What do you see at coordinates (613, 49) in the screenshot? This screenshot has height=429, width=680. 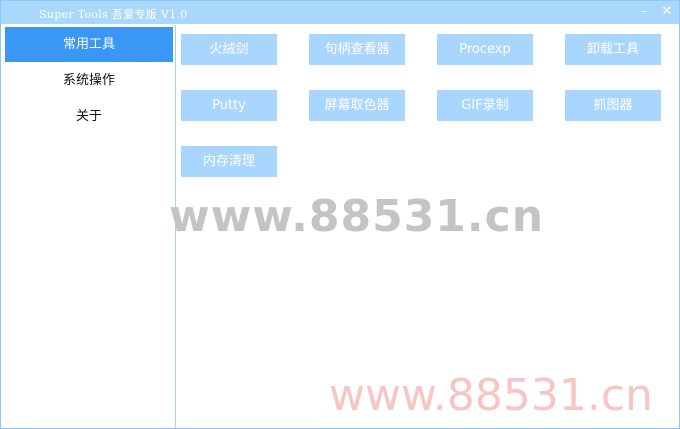 I see `tool-button-uninstall: 卸载工具` at bounding box center [613, 49].